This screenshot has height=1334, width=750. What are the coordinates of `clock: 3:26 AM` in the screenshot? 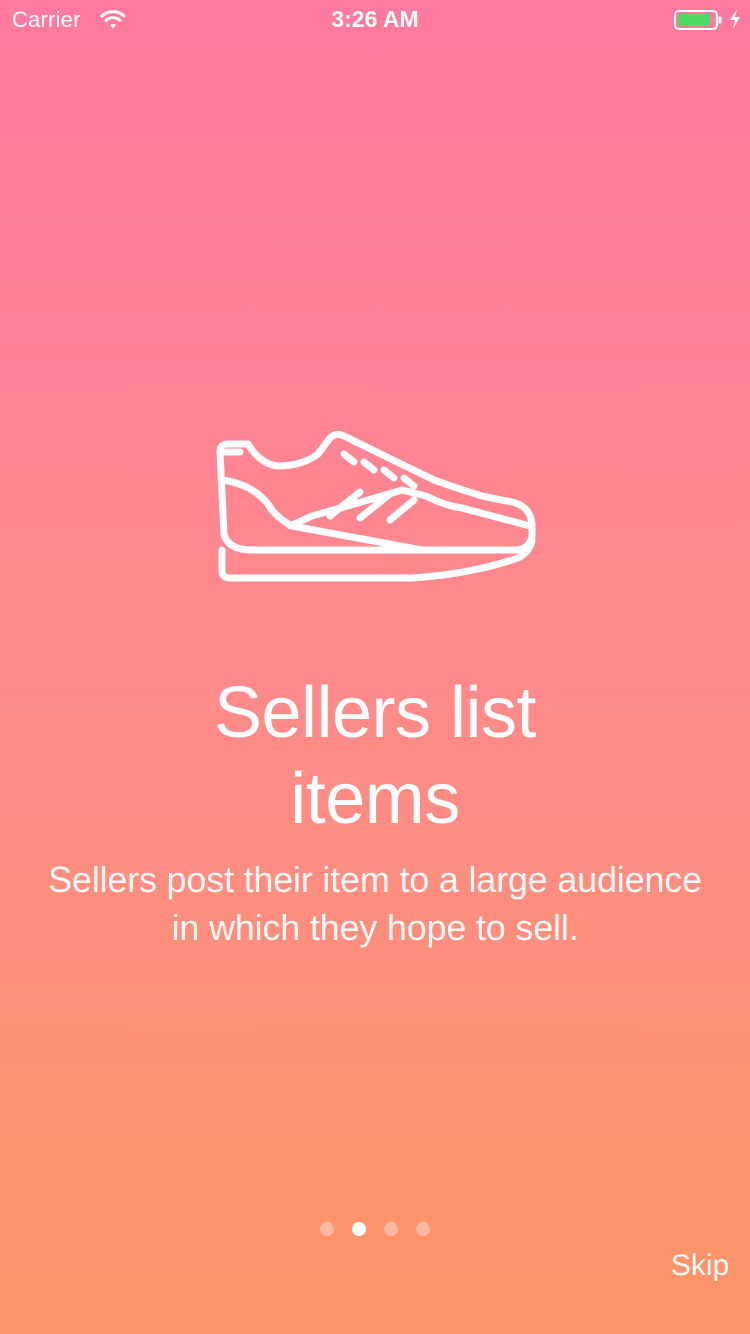 It's located at (375, 19).